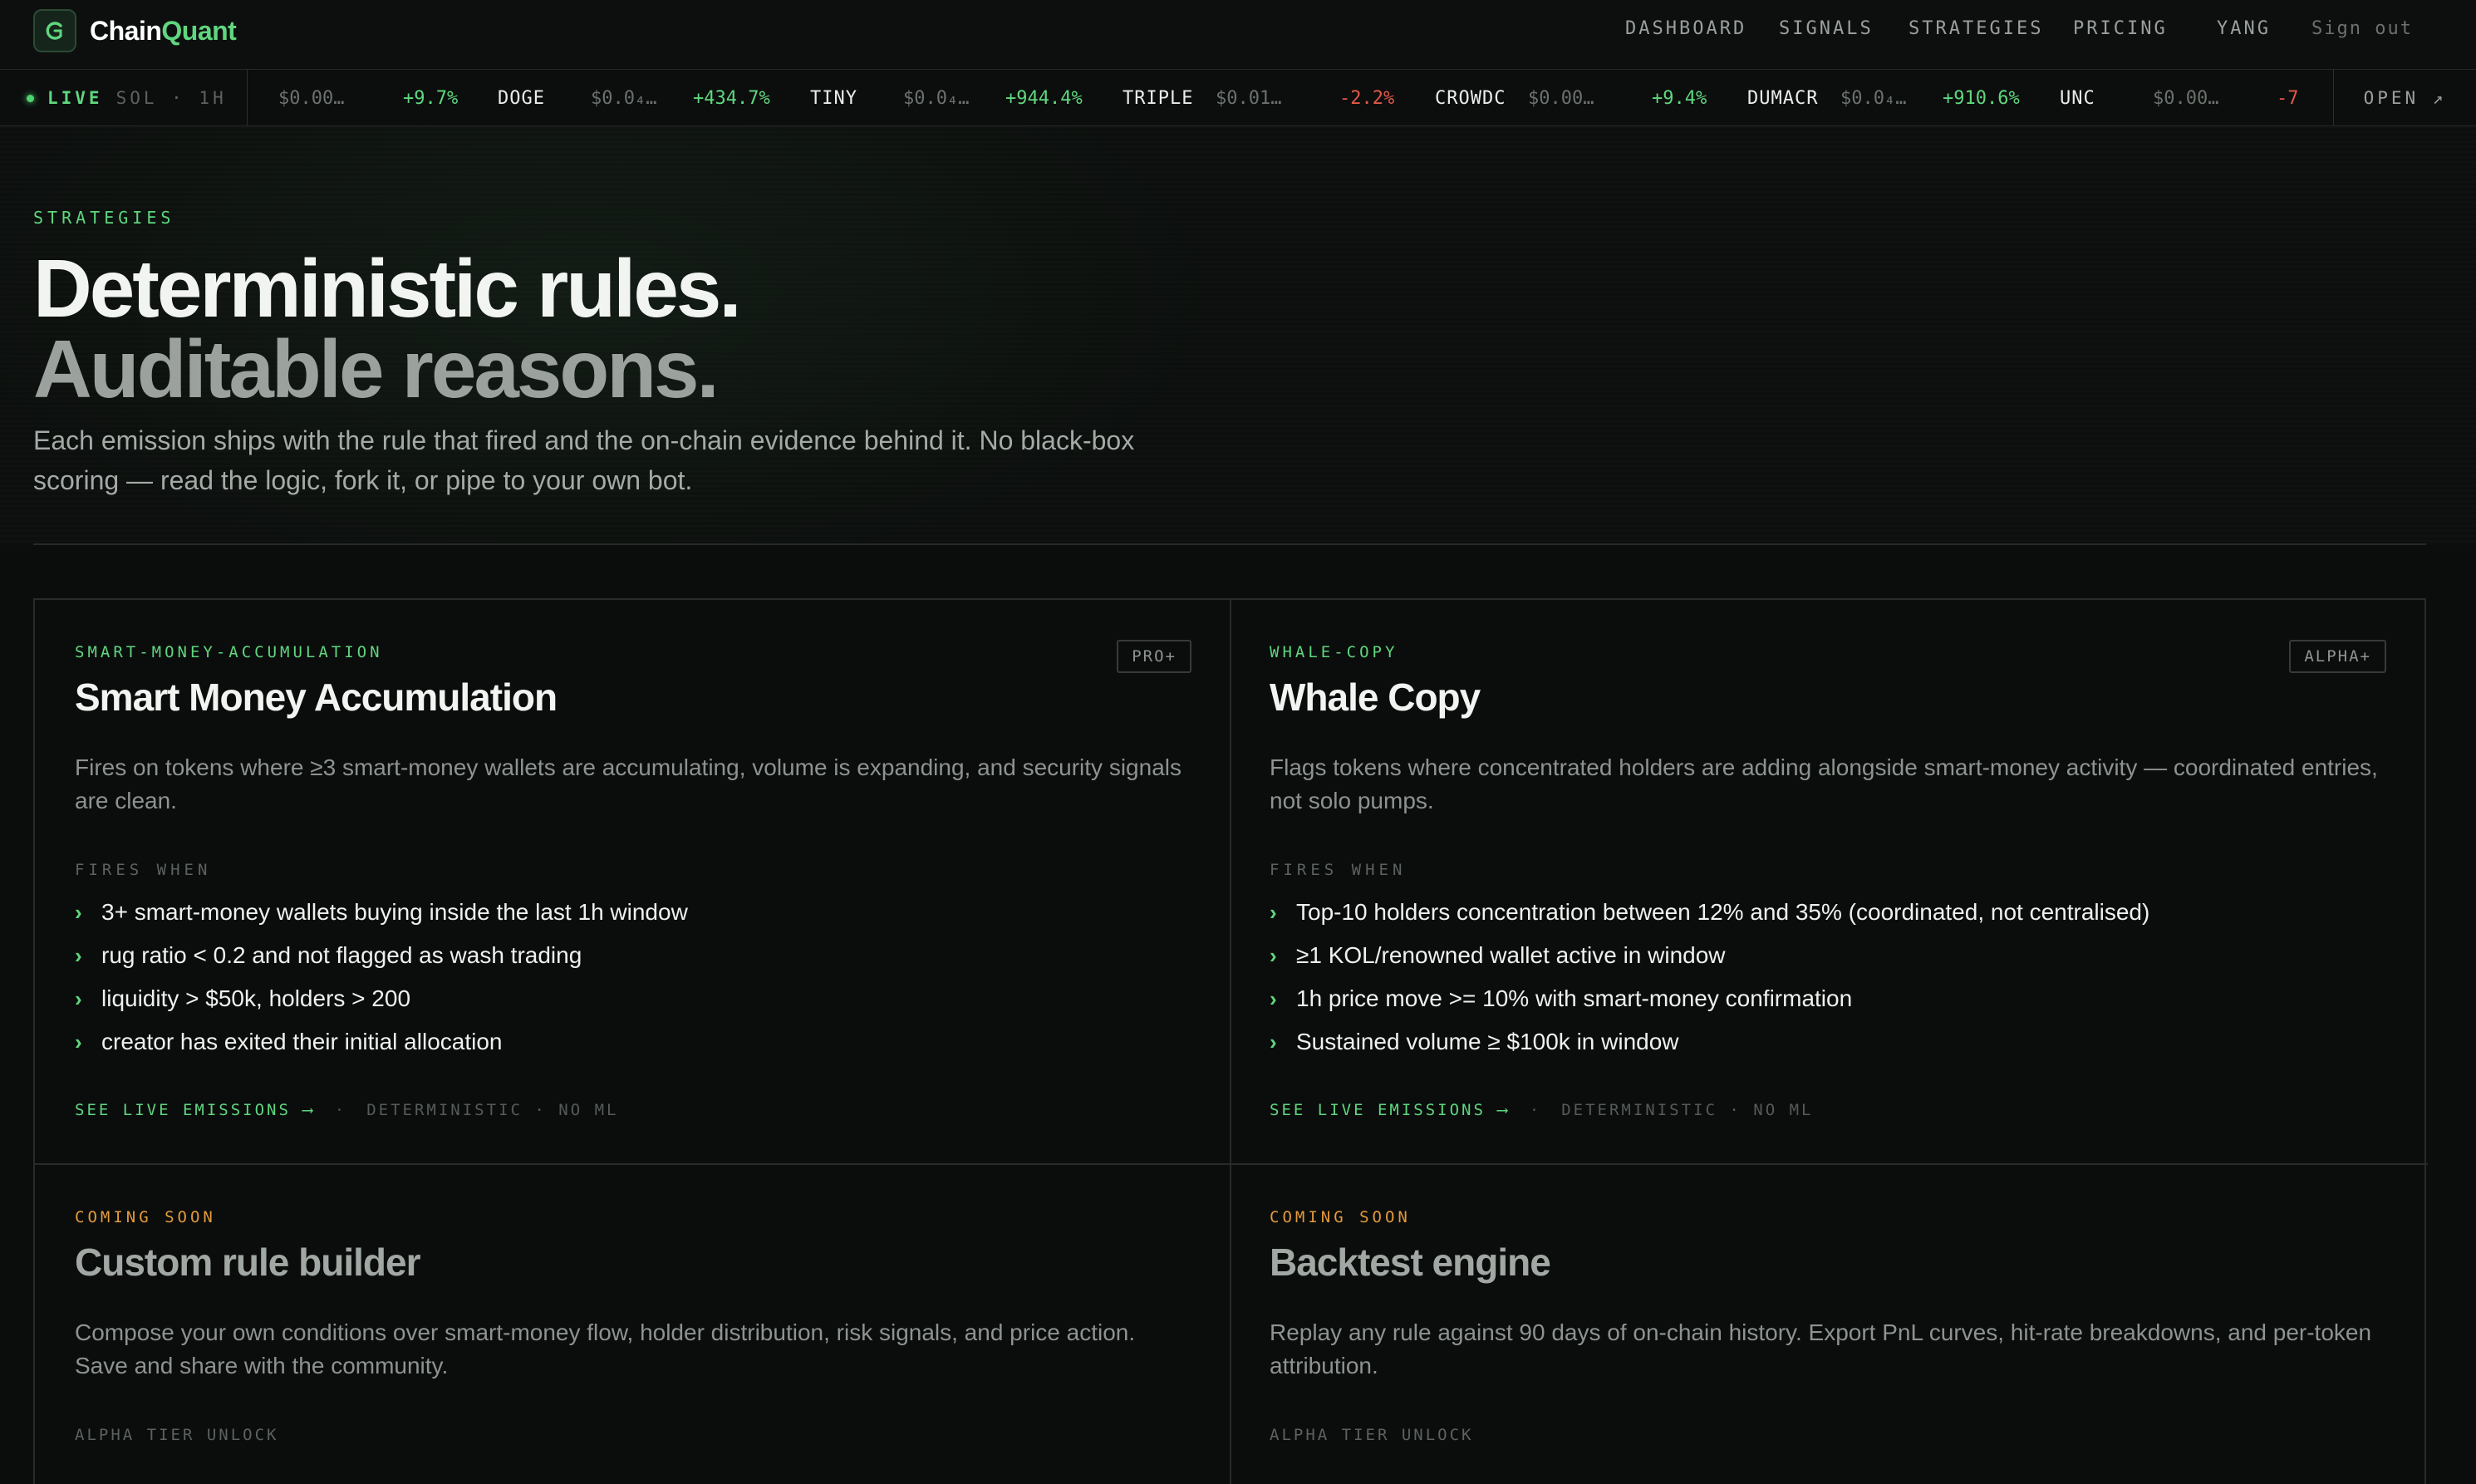 Image resolution: width=2476 pixels, height=1484 pixels. Describe the element at coordinates (1782, 98) in the screenshot. I see `ticker-symbol: DUMACR` at that location.